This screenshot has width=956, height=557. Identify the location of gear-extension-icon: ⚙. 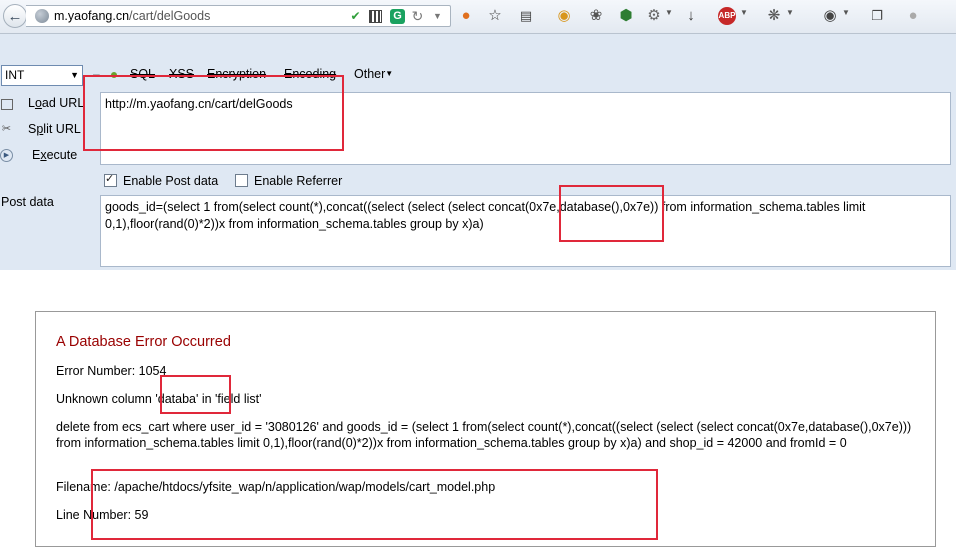
(654, 16).